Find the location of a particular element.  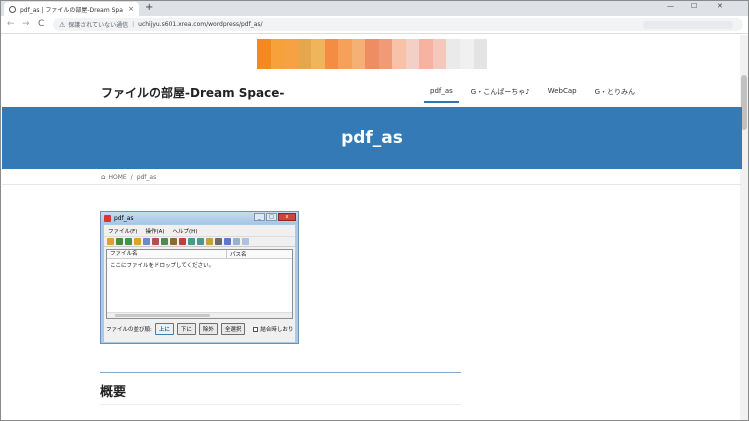

tab-strip: pdf_as | ファイルの部屋-Dream Spa × + — ☐ ✕ is located at coordinates (374, 8).